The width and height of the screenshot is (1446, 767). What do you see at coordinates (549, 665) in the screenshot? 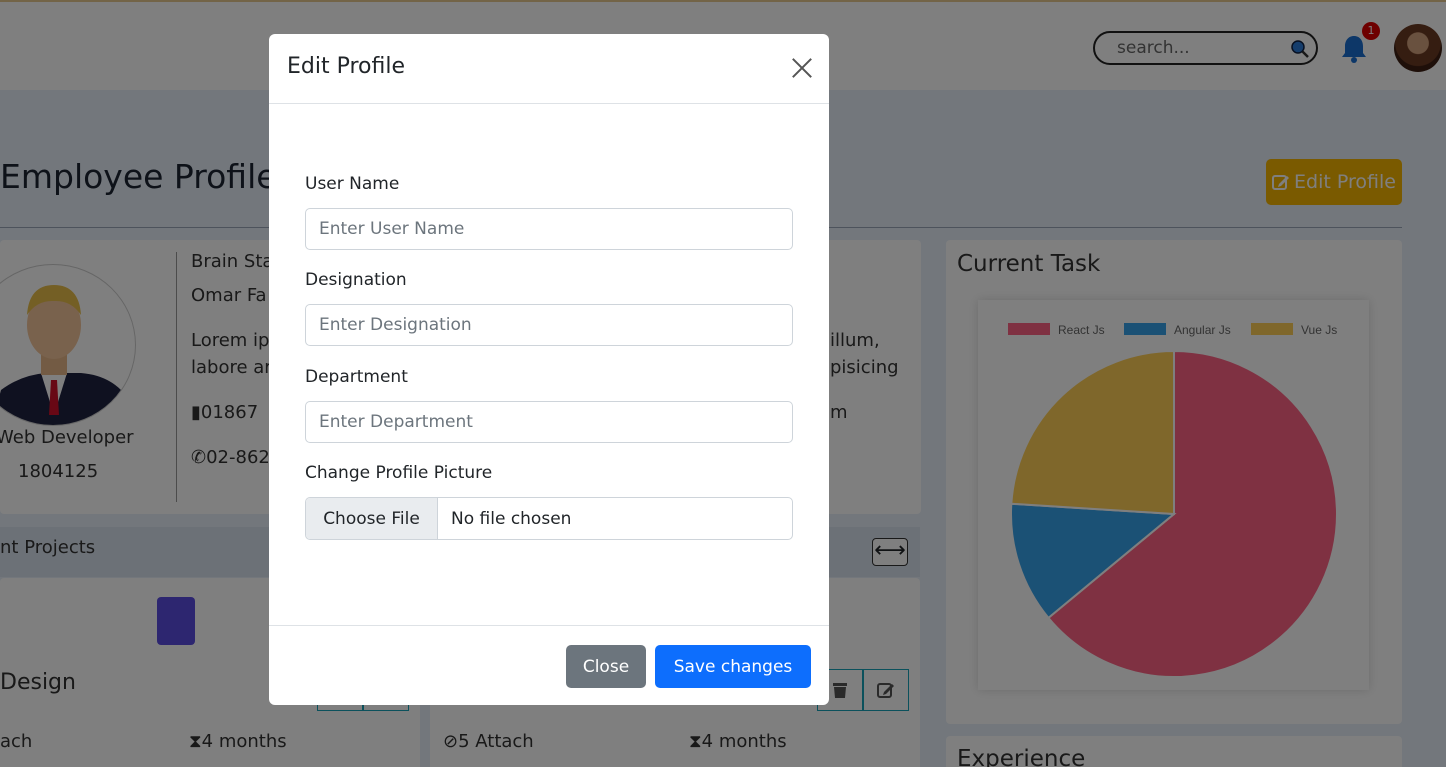
I see `modal-footer: Close Save changes` at bounding box center [549, 665].